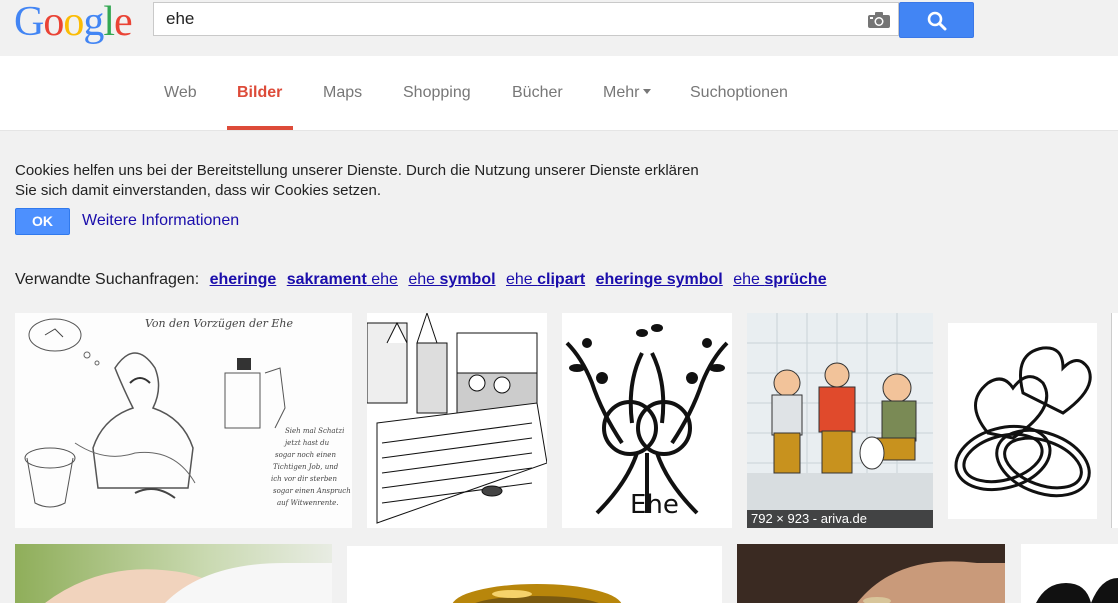  Describe the element at coordinates (312, 491) in the screenshot. I see `svg-text: sogar einen Anspruch` at that location.